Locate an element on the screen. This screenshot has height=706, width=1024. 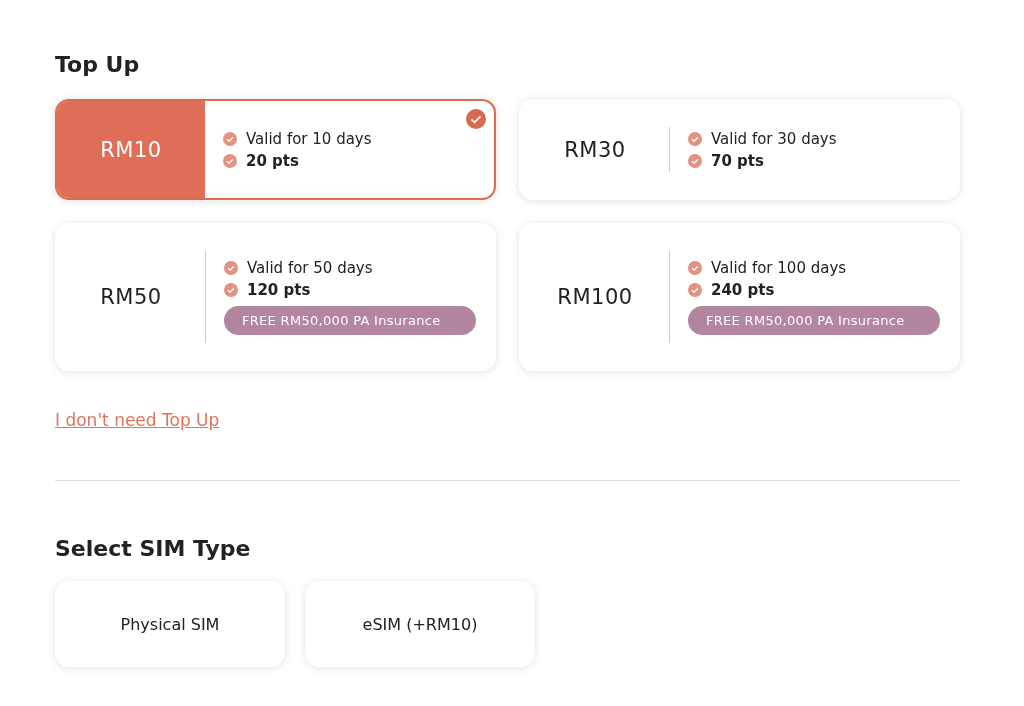
points-text: 70 pts is located at coordinates (737, 160).